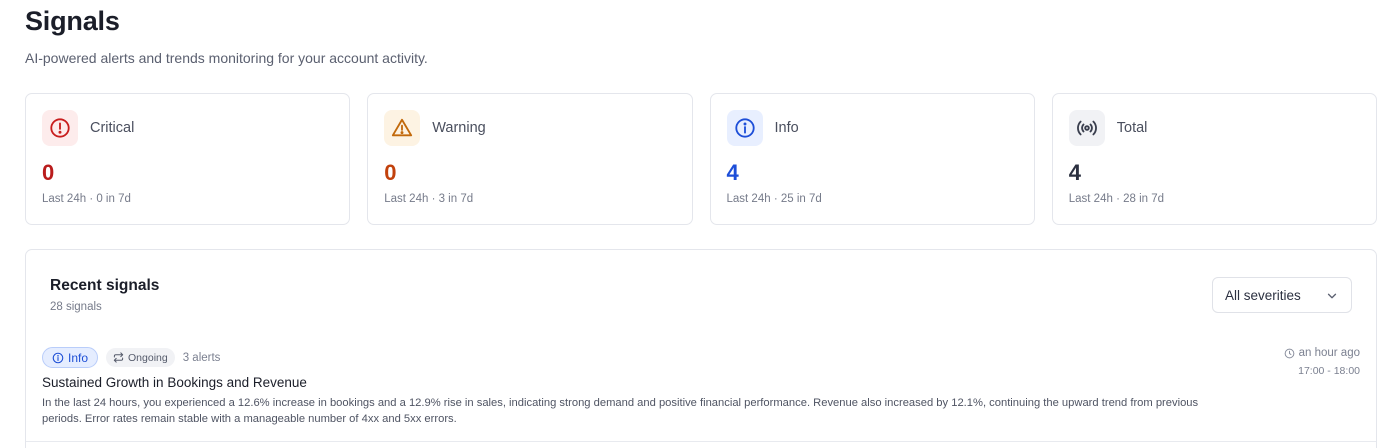  Describe the element at coordinates (1086, 128) in the screenshot. I see `broadcast-icon` at that location.